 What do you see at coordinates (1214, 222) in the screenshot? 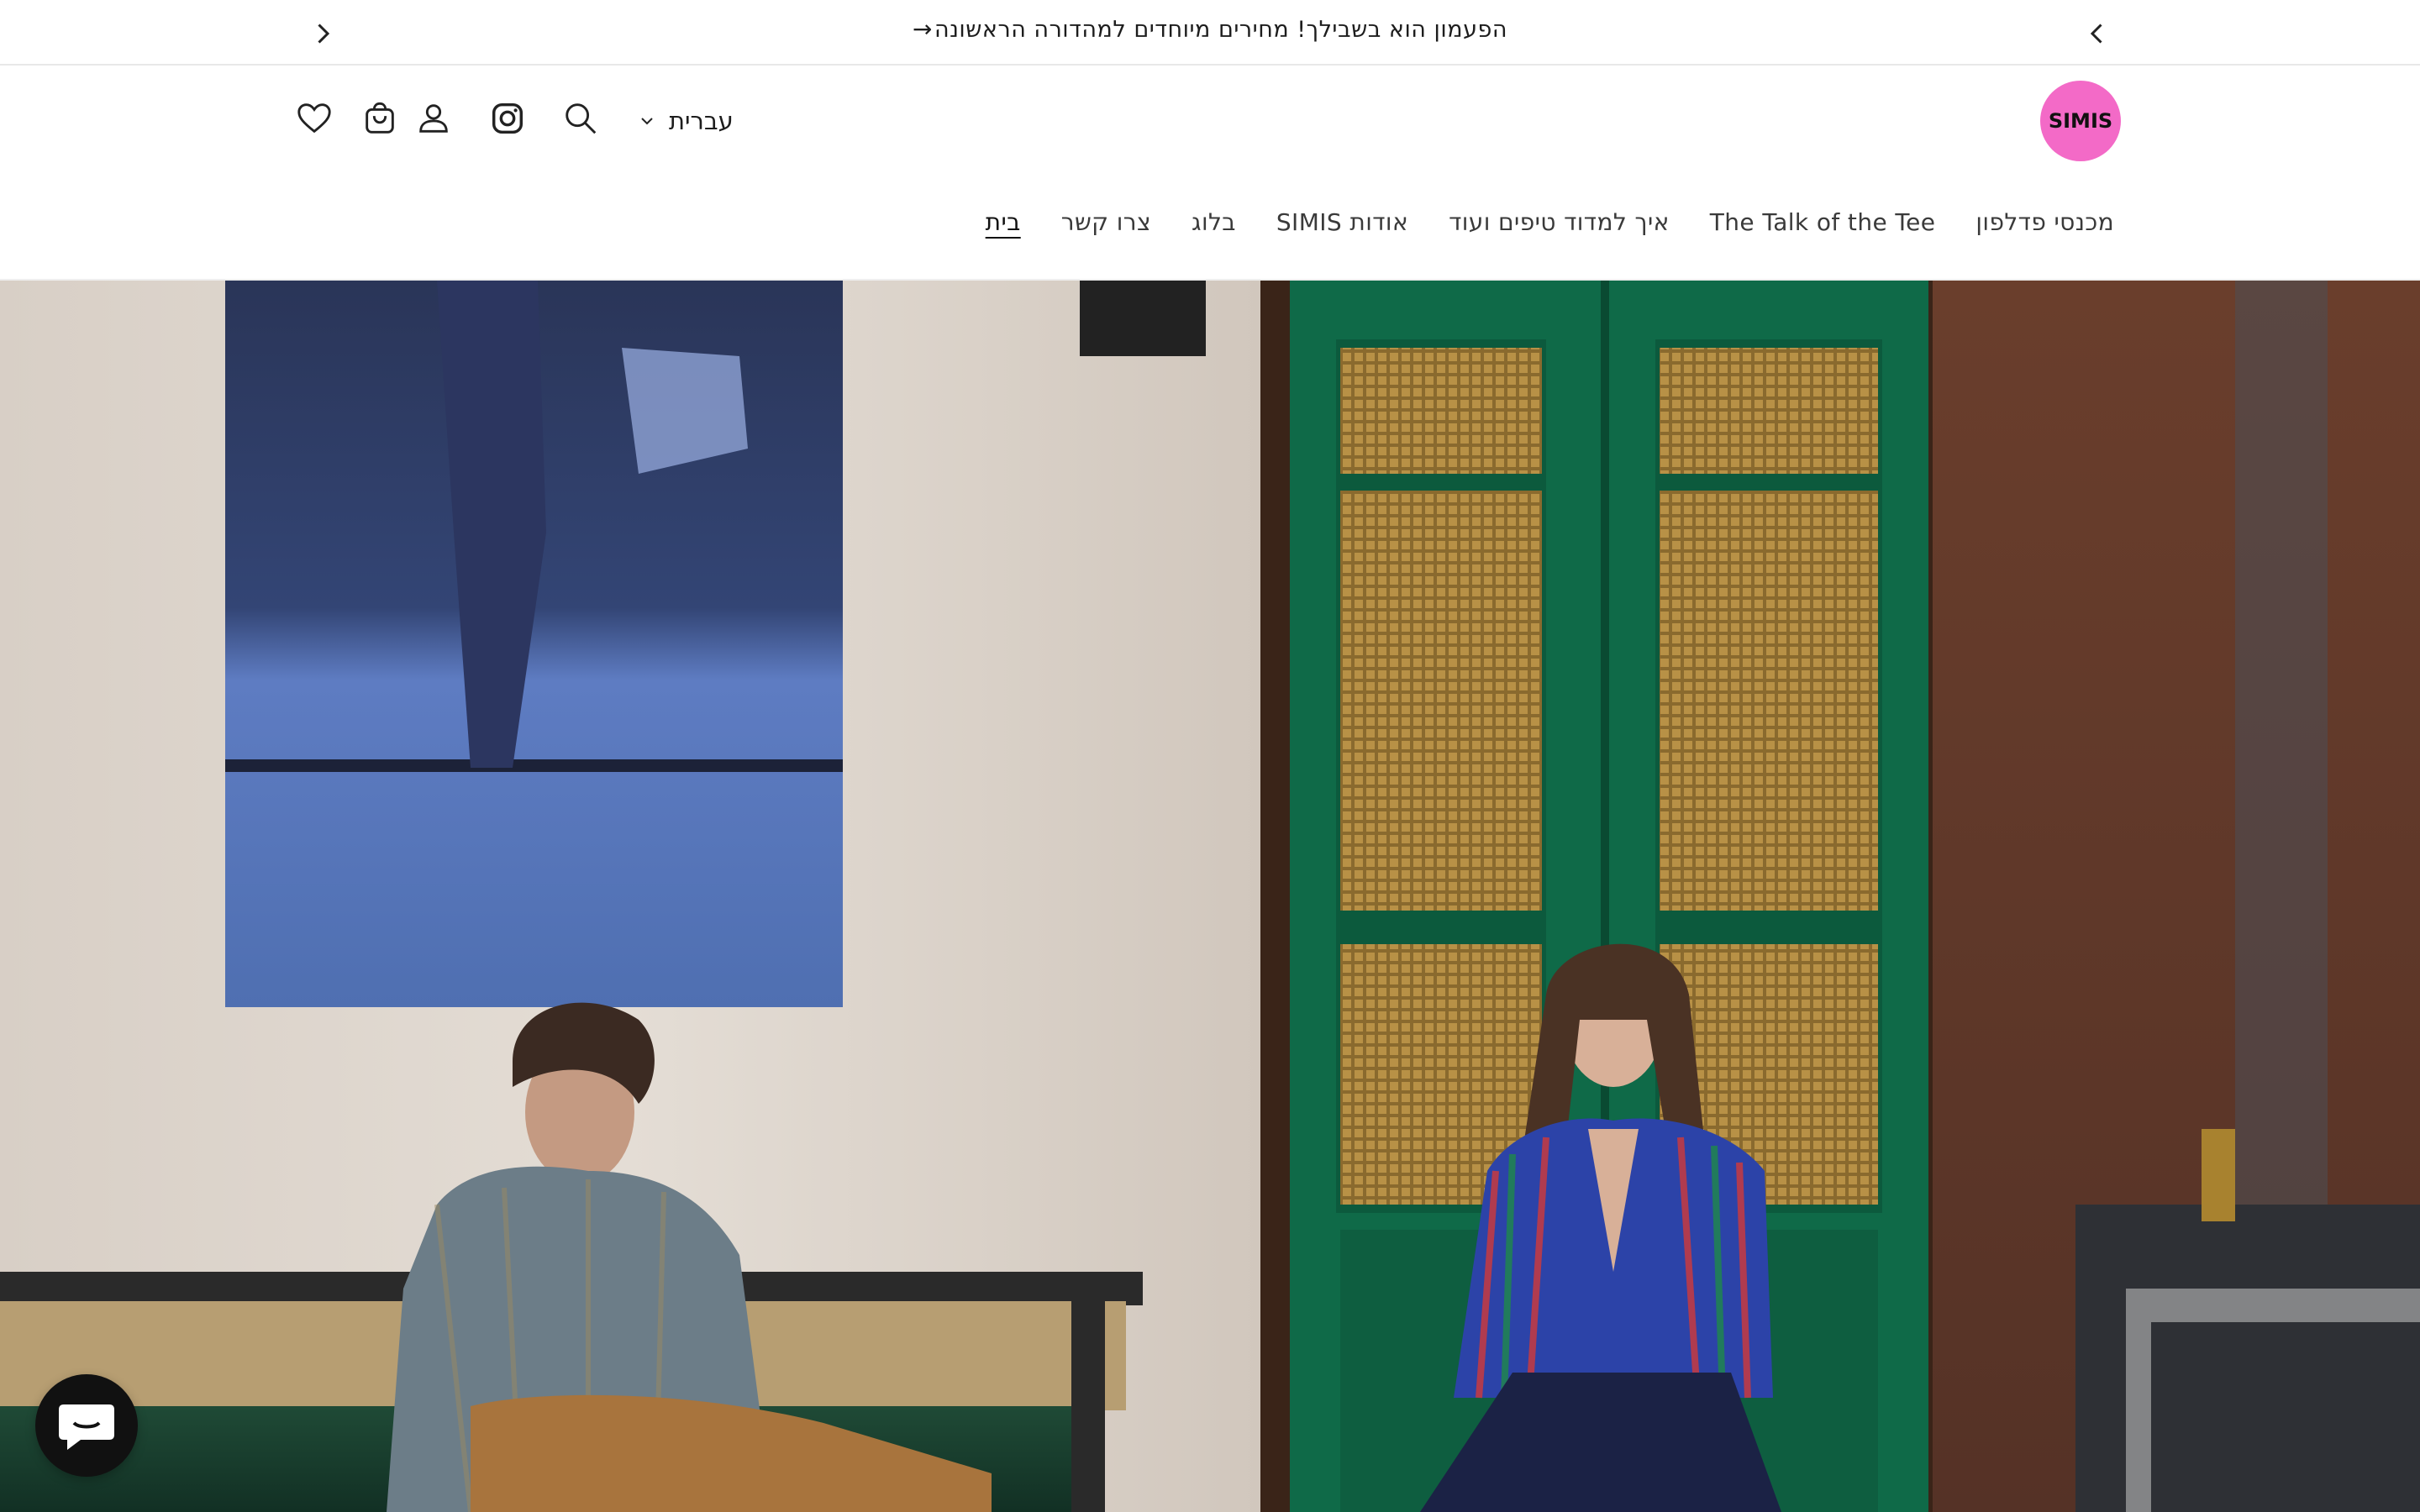
I see `nav-item-blog: בלוג` at bounding box center [1214, 222].